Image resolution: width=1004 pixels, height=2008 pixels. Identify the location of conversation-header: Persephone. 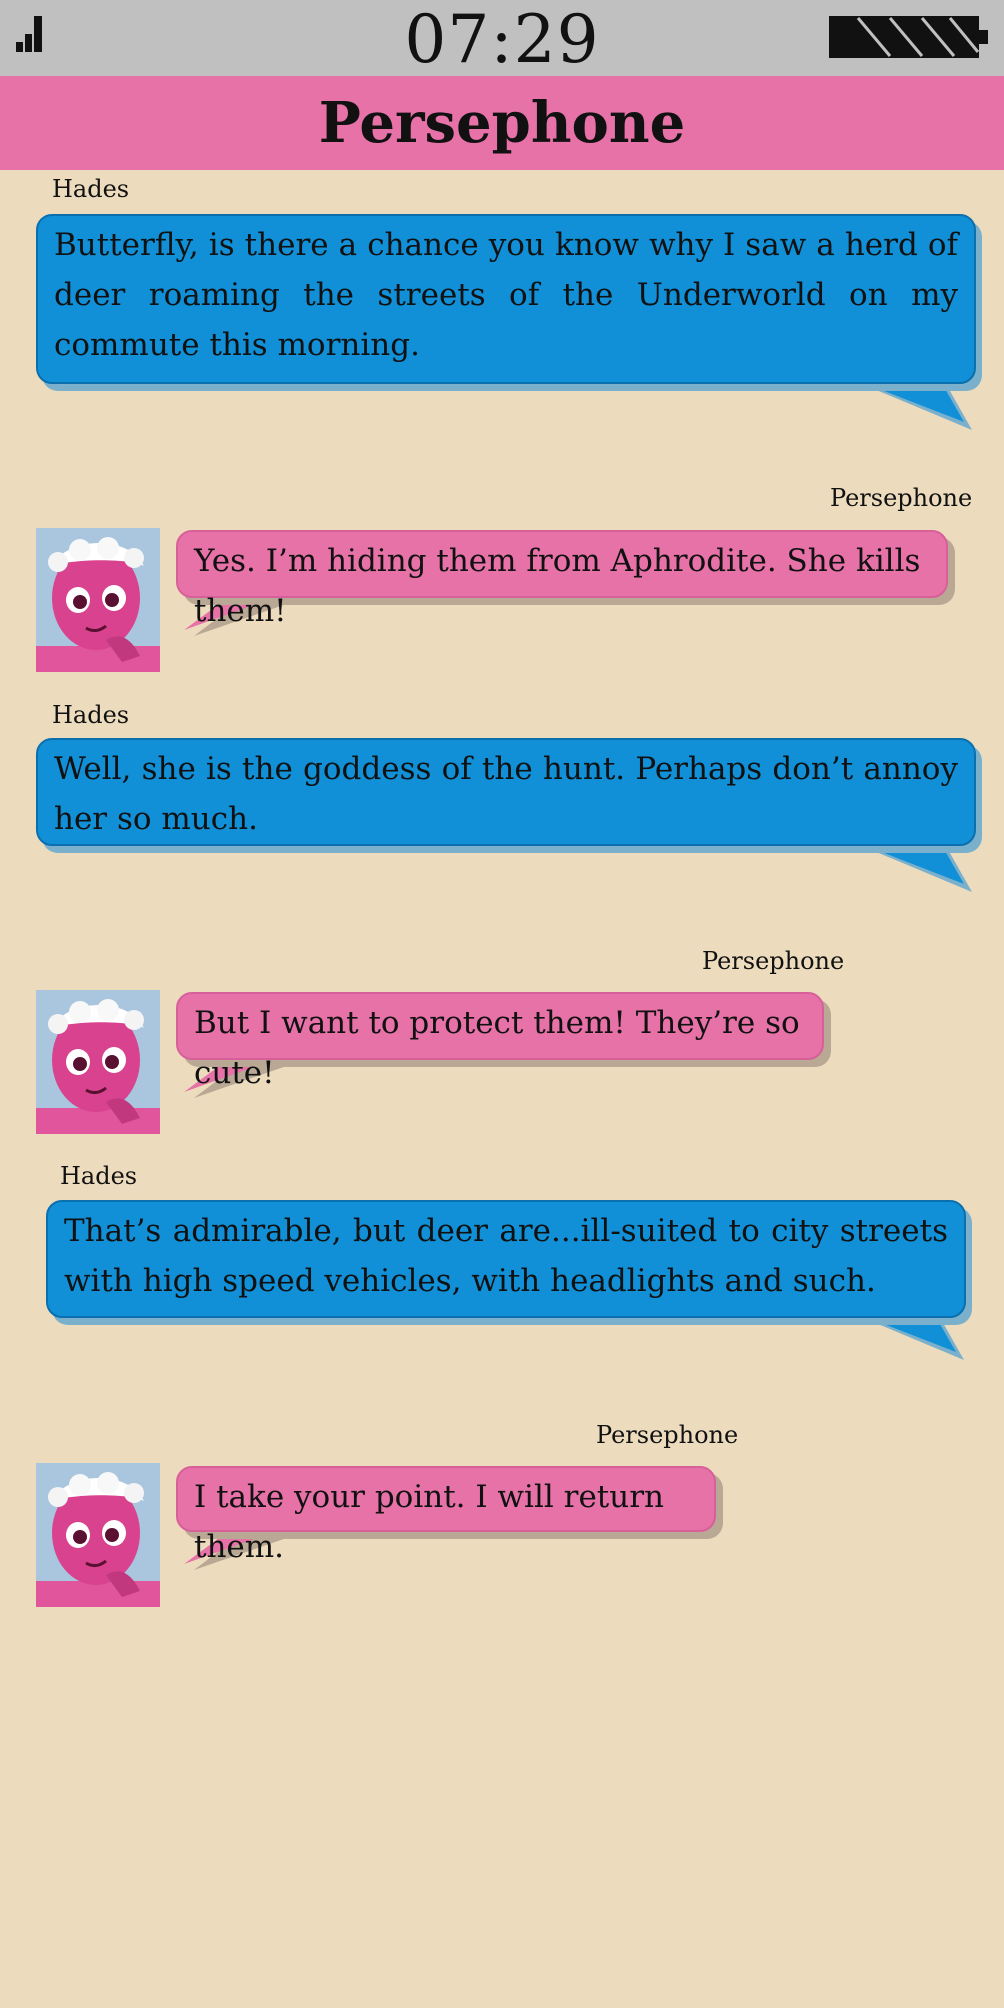
(502, 123).